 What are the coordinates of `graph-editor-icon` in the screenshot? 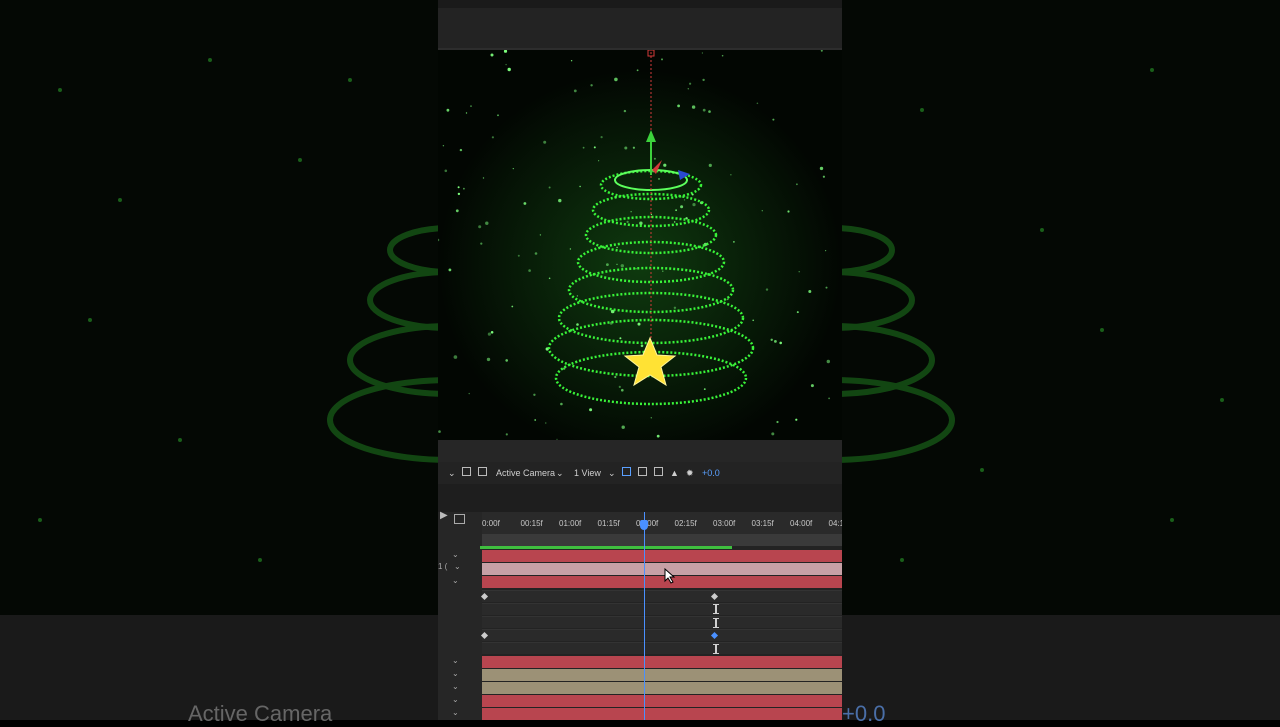 It's located at (459, 519).